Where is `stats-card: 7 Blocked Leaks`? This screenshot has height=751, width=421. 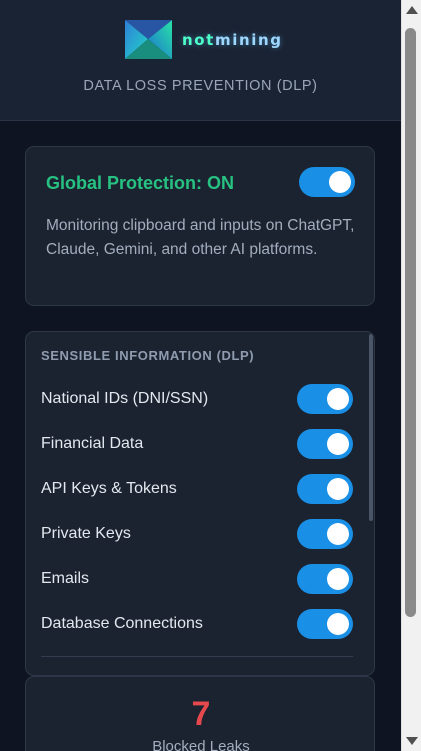
stats-card: 7 Blocked Leaks is located at coordinates (200, 713).